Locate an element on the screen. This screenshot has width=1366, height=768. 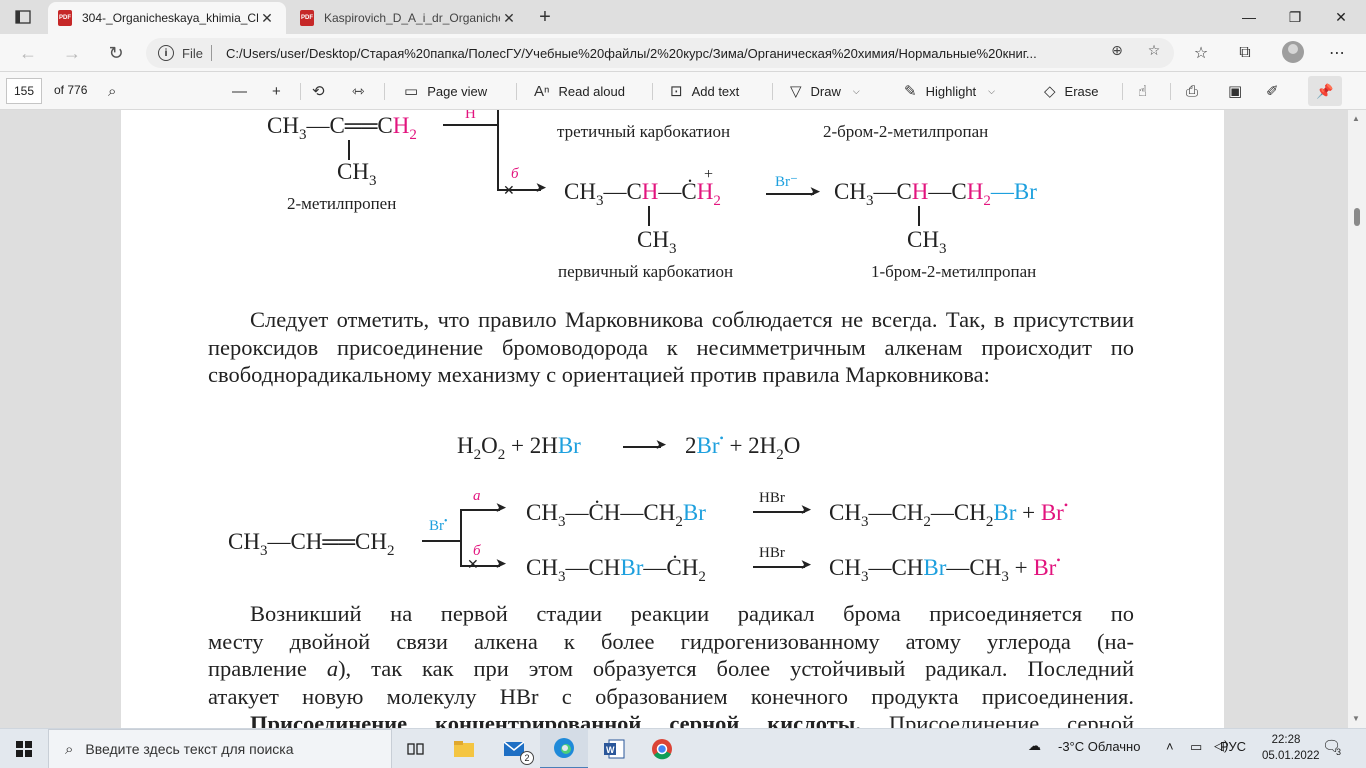
weather-icon: ☁ is located at coordinates (1034, 746).